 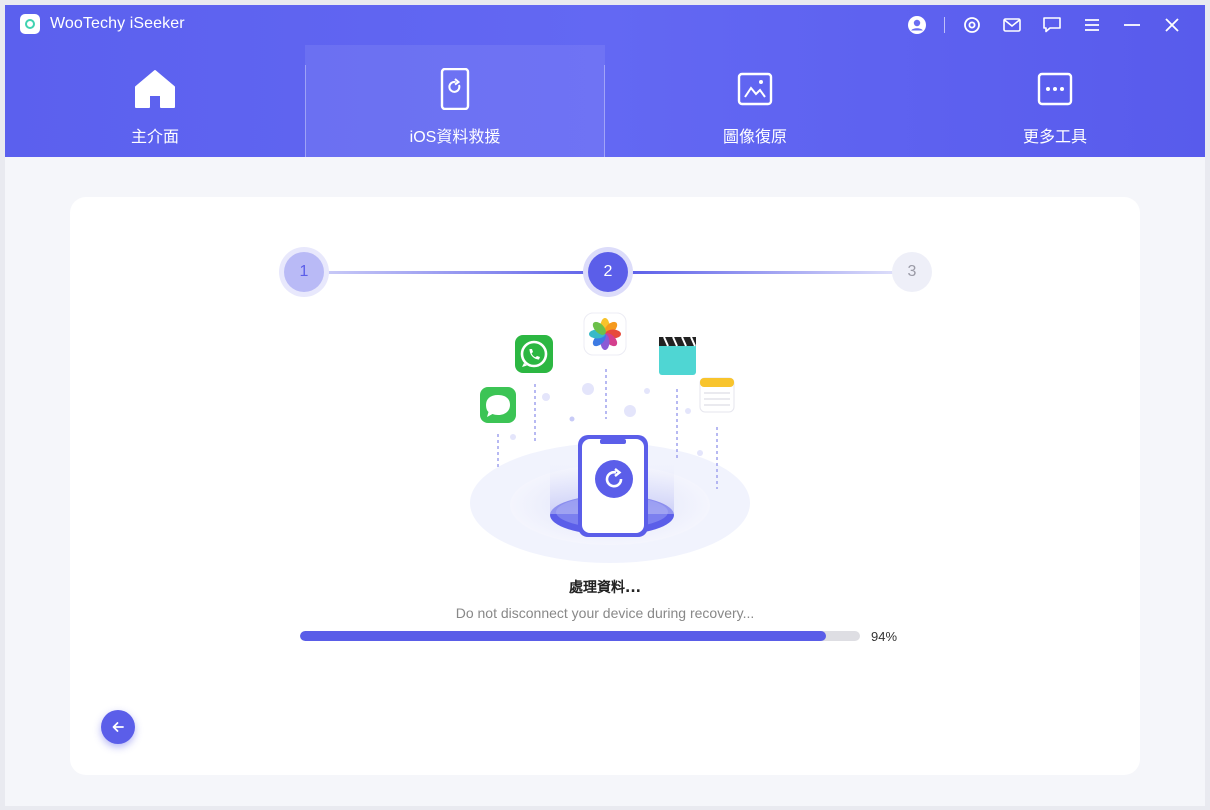 What do you see at coordinates (754, 137) in the screenshot?
I see `nav-label-image-repair: 圖像復原` at bounding box center [754, 137].